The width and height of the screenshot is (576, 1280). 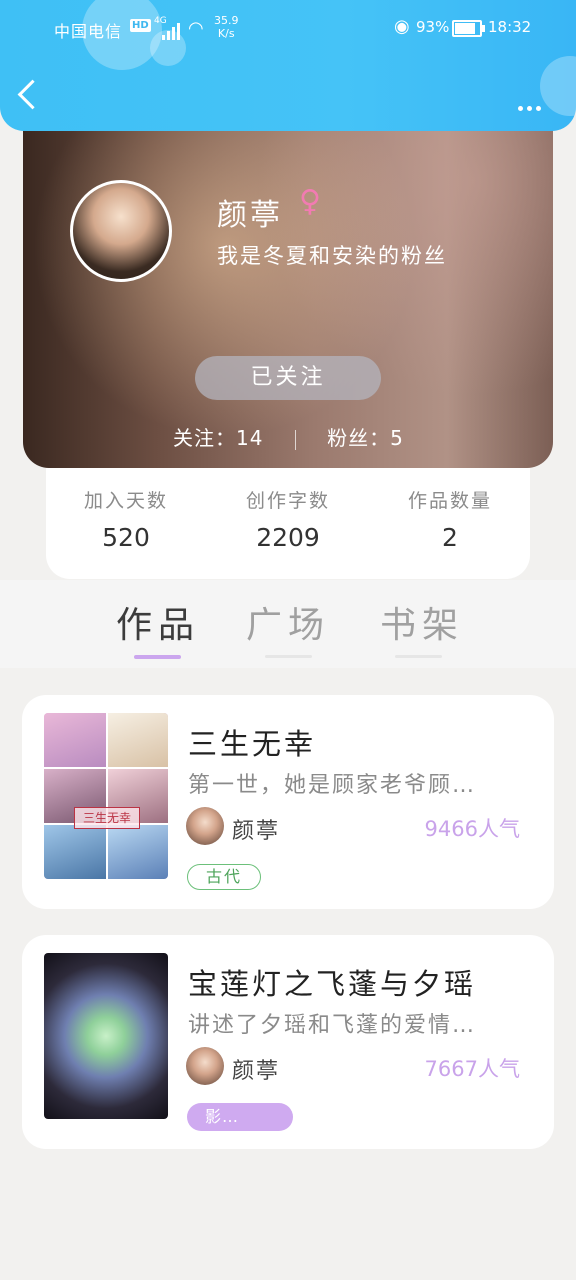 What do you see at coordinates (510, 27) in the screenshot?
I see `clock: 18:32` at bounding box center [510, 27].